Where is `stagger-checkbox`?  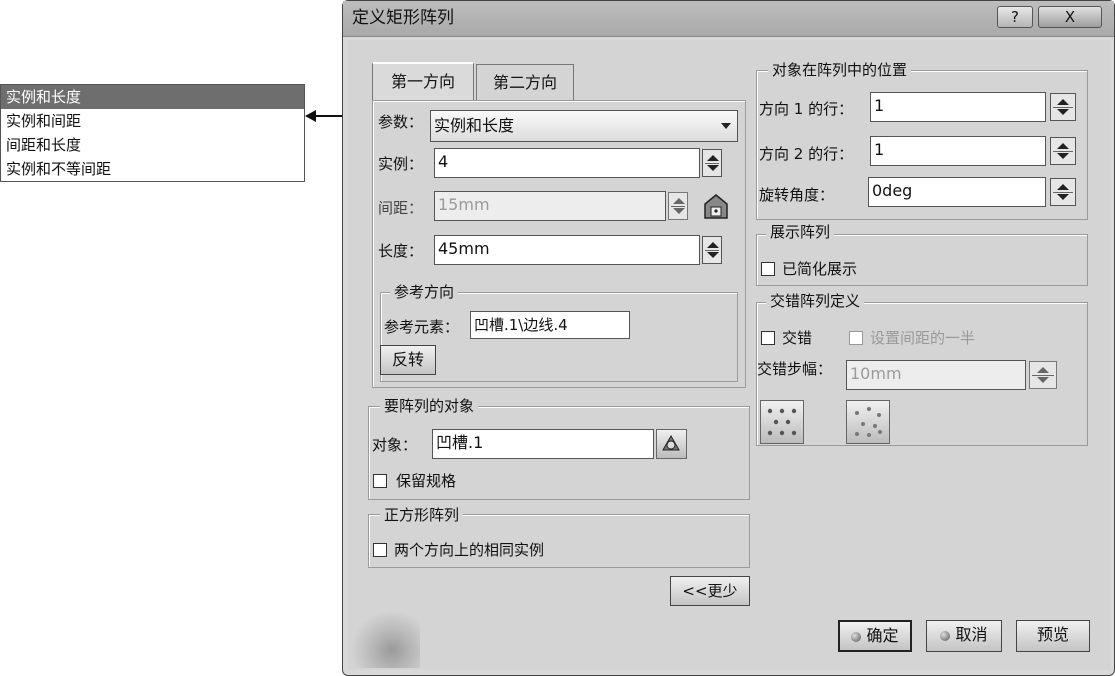
stagger-checkbox is located at coordinates (768, 338).